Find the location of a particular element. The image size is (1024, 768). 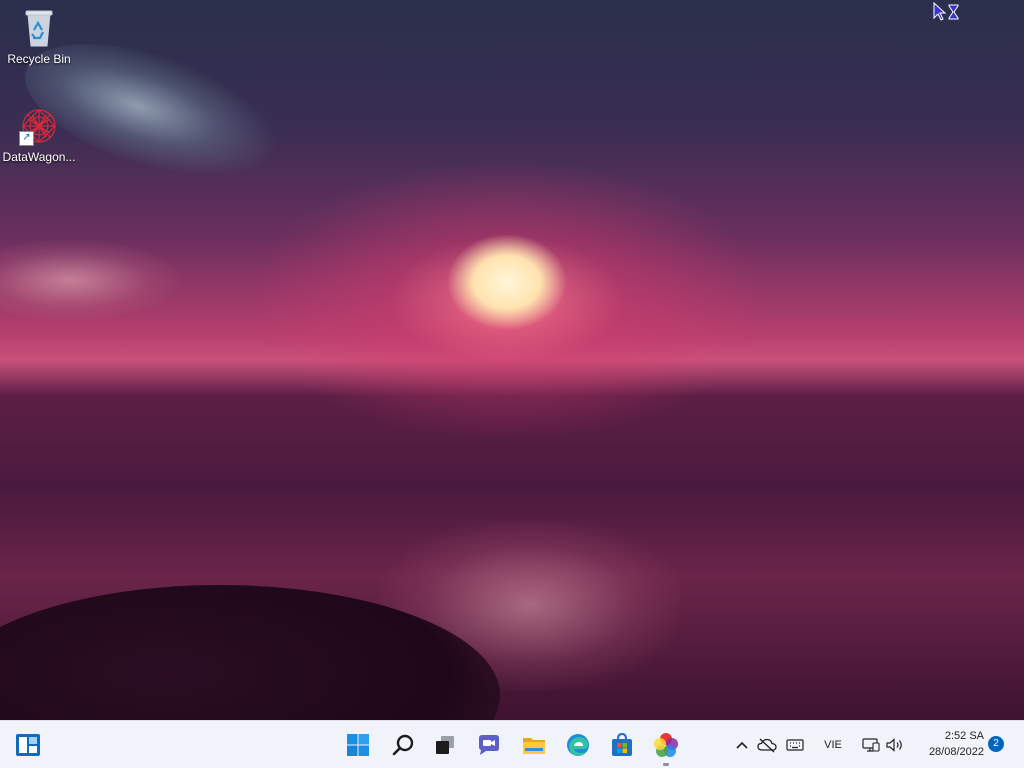

network-icon is located at coordinates (871, 745).